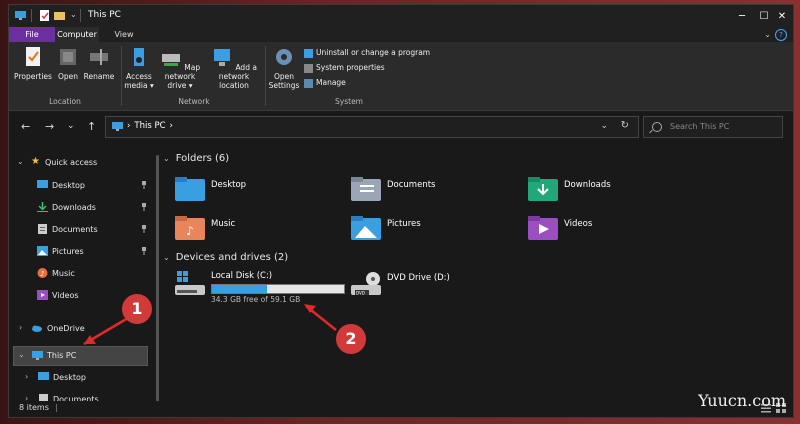  What do you see at coordinates (90, 339) in the screenshot?
I see `arrow-1-head` at bounding box center [90, 339].